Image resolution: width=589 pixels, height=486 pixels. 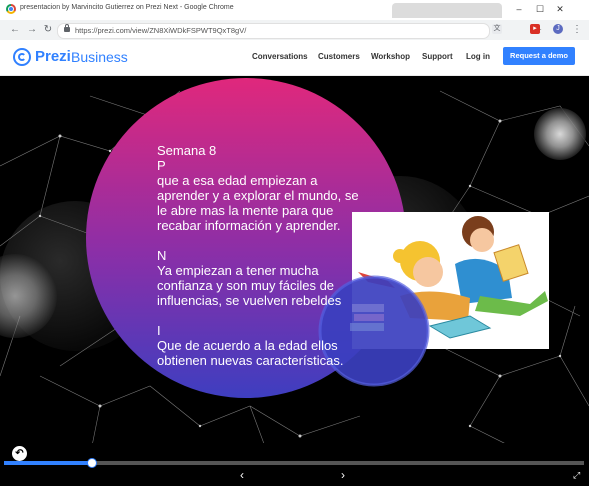 I want to click on prezi-logo-icon, so click(x=22, y=57).